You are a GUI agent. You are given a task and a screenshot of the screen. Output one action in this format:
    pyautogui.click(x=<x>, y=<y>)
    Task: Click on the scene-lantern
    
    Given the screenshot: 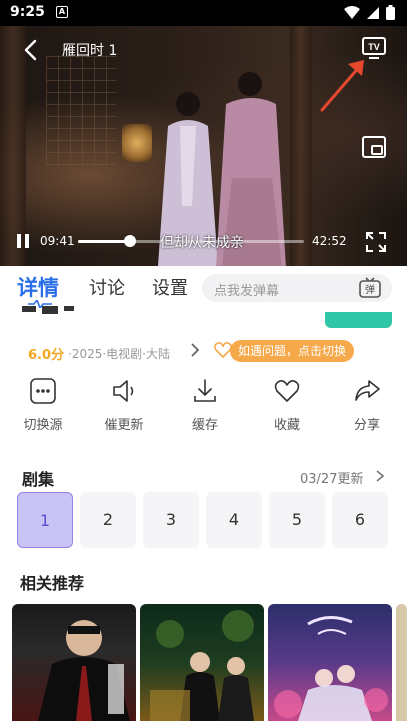 What is the action you would take?
    pyautogui.click(x=137, y=143)
    